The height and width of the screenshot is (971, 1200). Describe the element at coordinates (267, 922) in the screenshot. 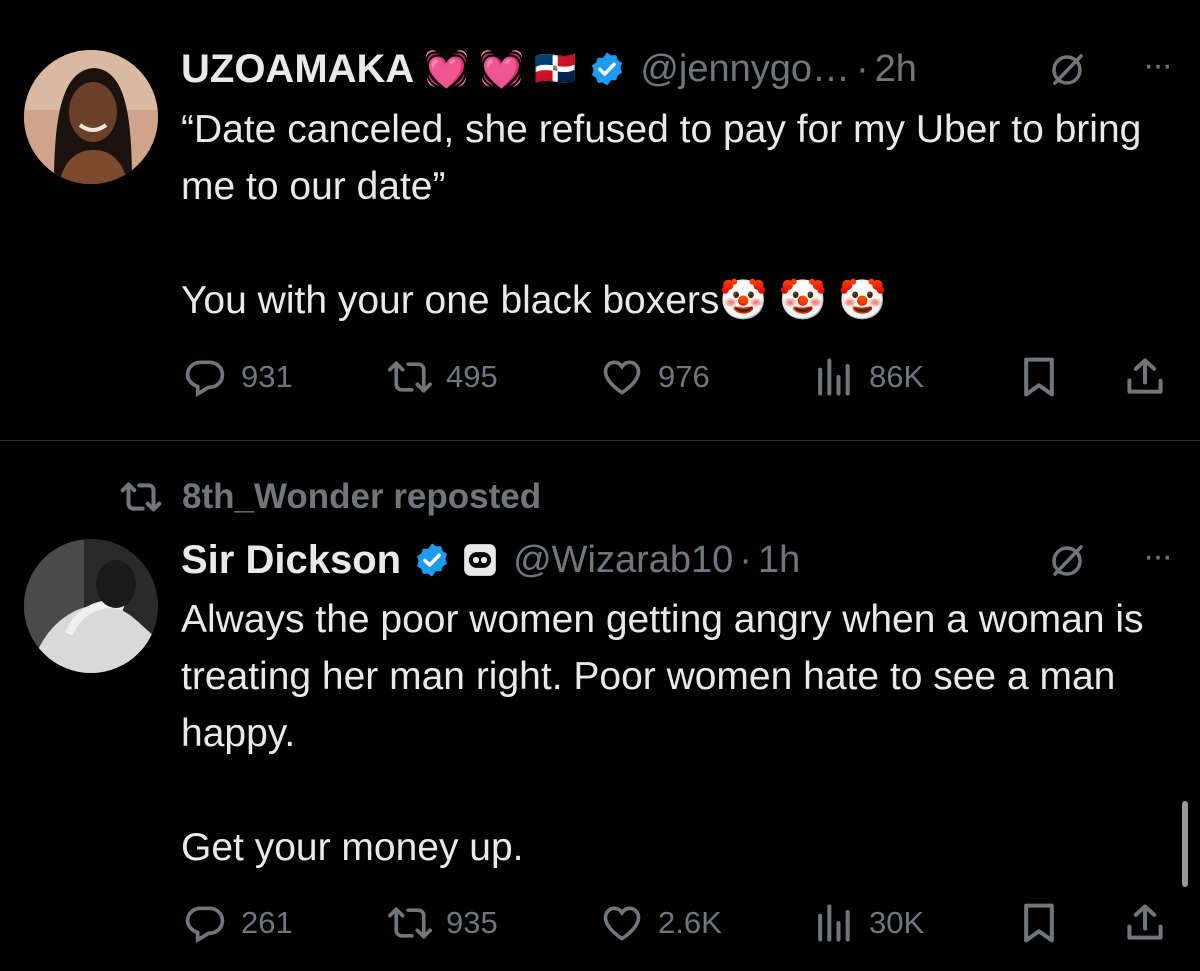

I see `reply-count: 261` at that location.